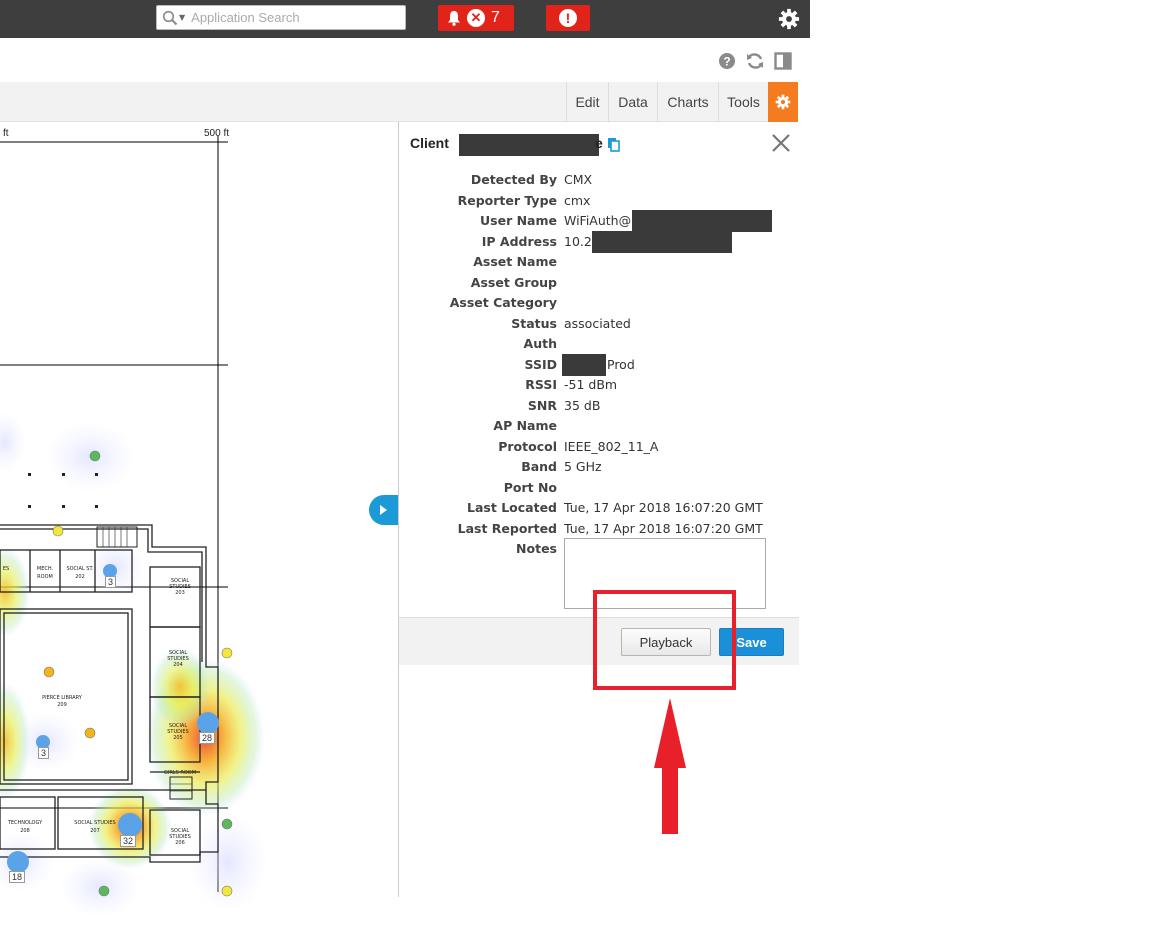 The height and width of the screenshot is (927, 1152). I want to click on cluster-label: 32, so click(128, 841).